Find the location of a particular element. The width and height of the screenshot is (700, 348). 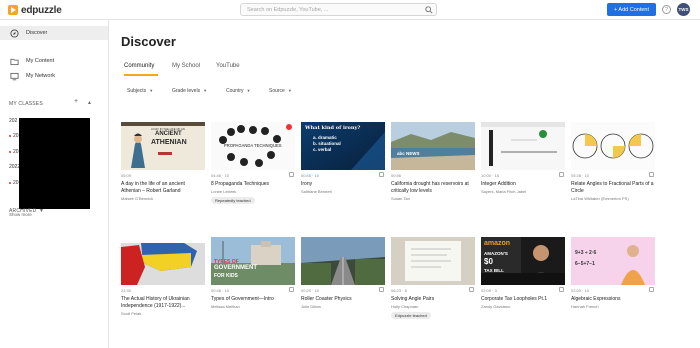

class-item: 202 is located at coordinates (13, 121).